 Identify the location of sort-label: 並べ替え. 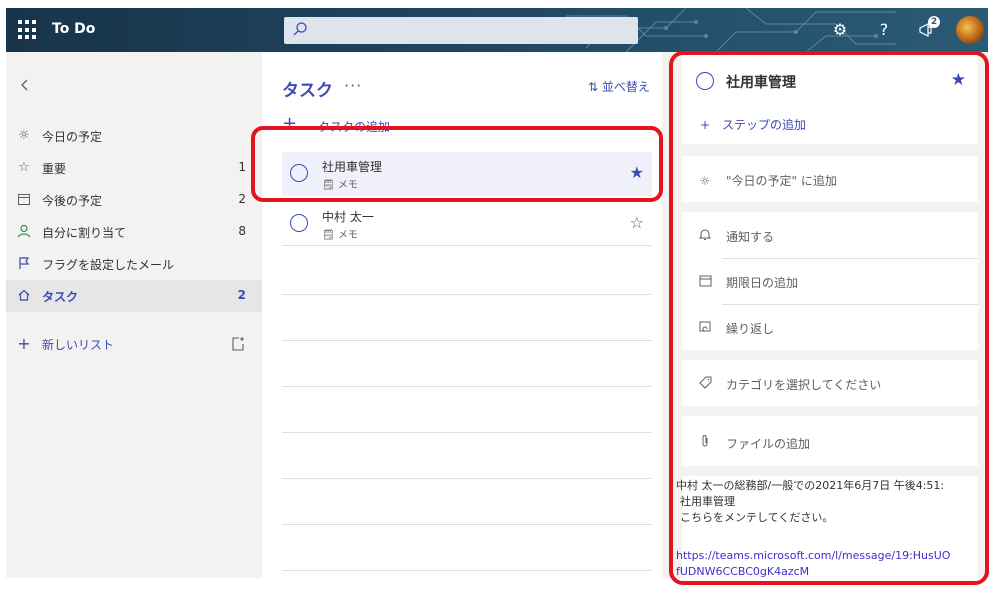
(625, 87).